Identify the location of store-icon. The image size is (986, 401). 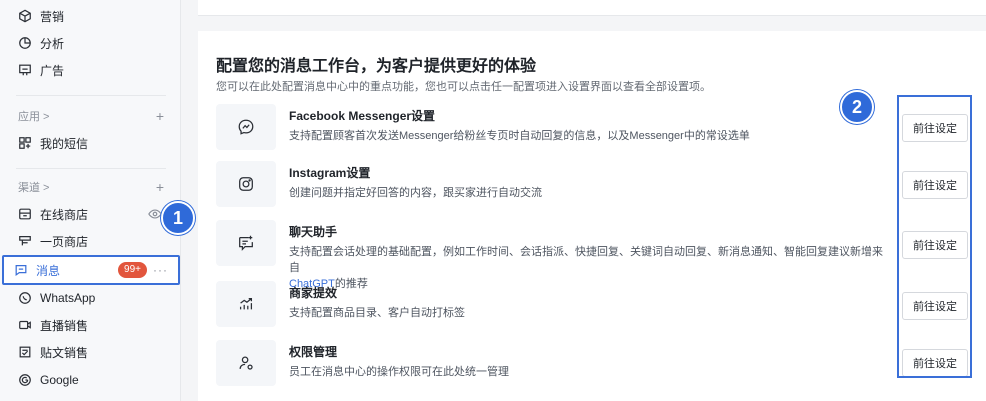
(25, 214).